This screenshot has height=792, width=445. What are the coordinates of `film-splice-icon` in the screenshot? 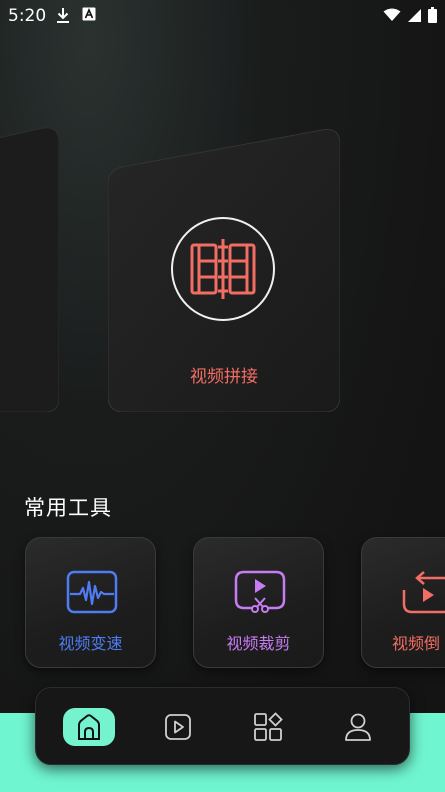 It's located at (223, 269).